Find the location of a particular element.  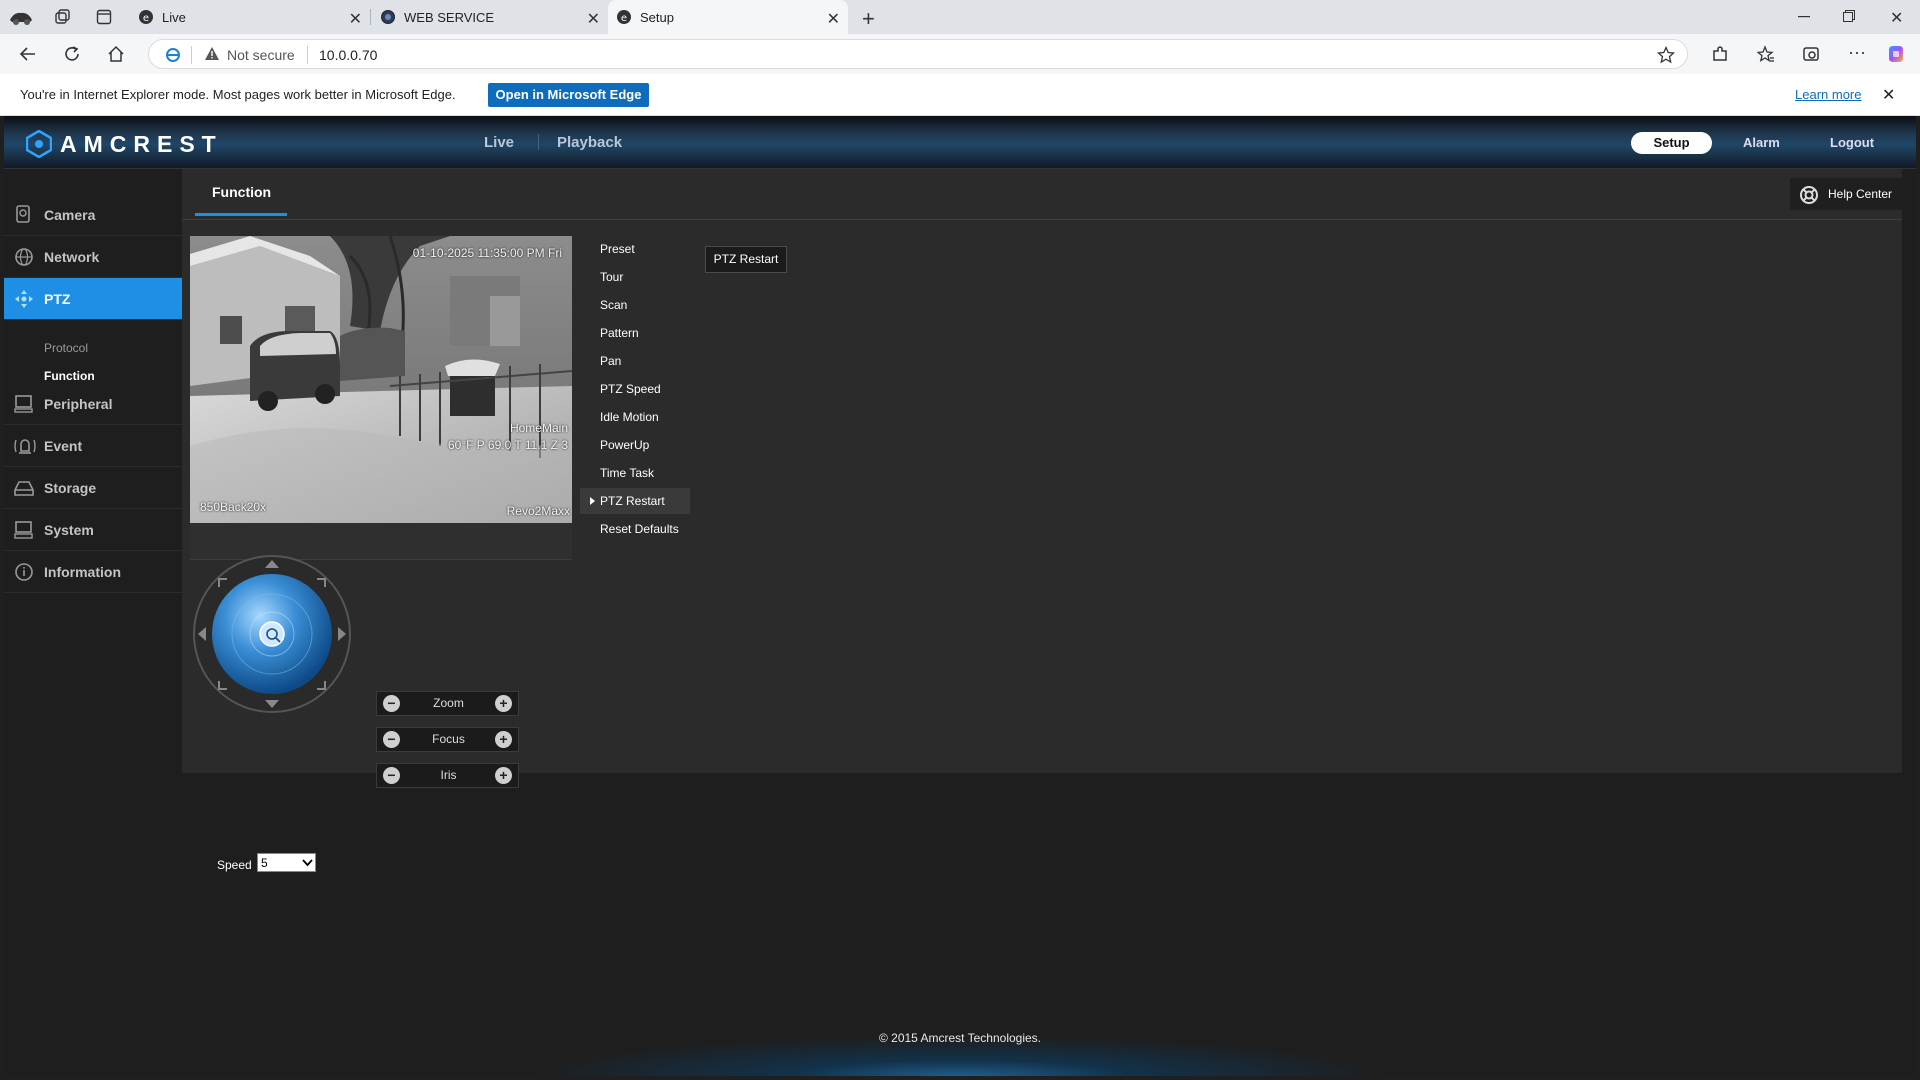

collections-icon is located at coordinates (1811, 54).